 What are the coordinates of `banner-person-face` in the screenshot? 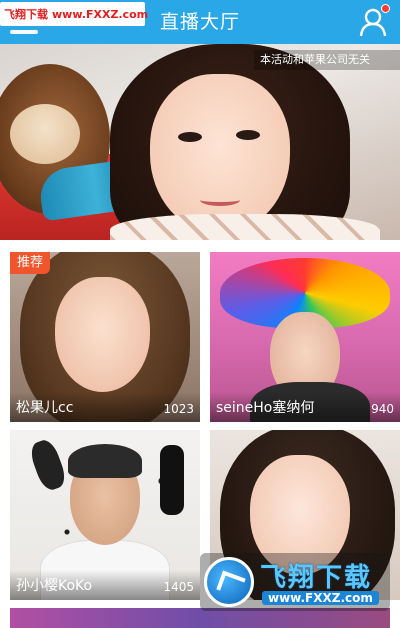 It's located at (220, 154).